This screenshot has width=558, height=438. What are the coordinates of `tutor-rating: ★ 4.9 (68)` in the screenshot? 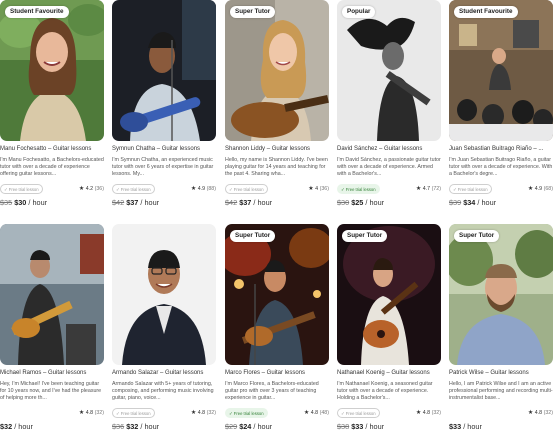 It's located at (540, 189).